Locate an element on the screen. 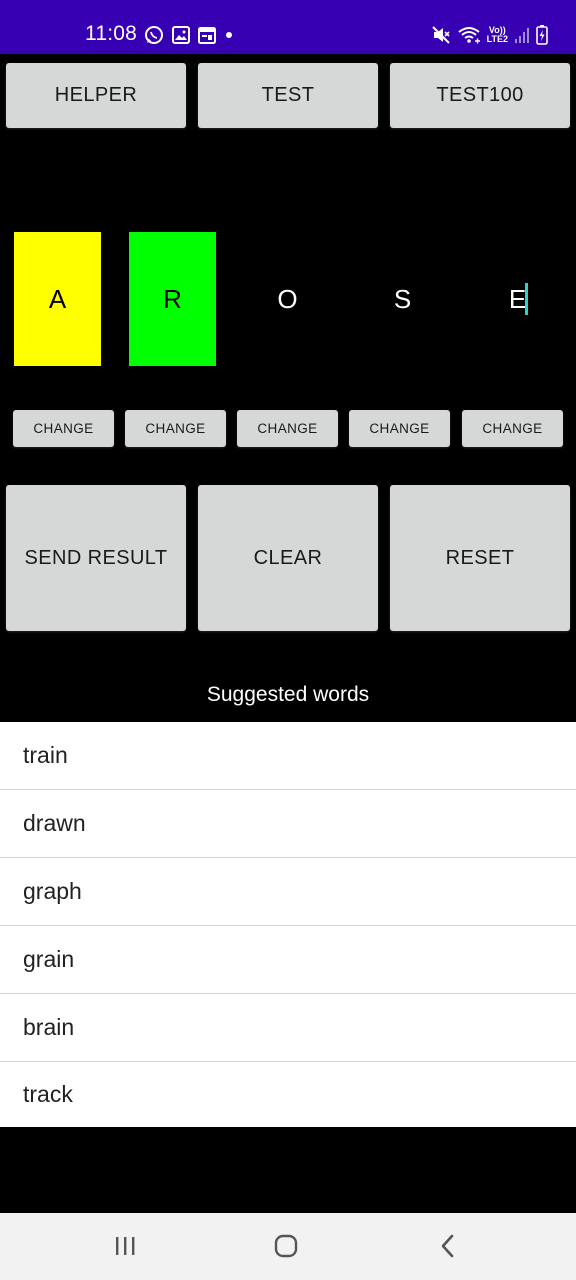  status-time: 11:08 is located at coordinates (111, 33).